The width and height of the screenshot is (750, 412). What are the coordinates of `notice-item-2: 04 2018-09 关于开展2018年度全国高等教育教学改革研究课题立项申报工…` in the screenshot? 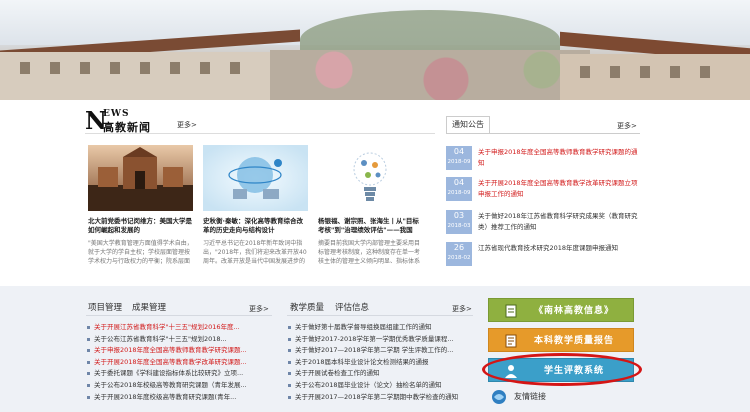 It's located at (546, 189).